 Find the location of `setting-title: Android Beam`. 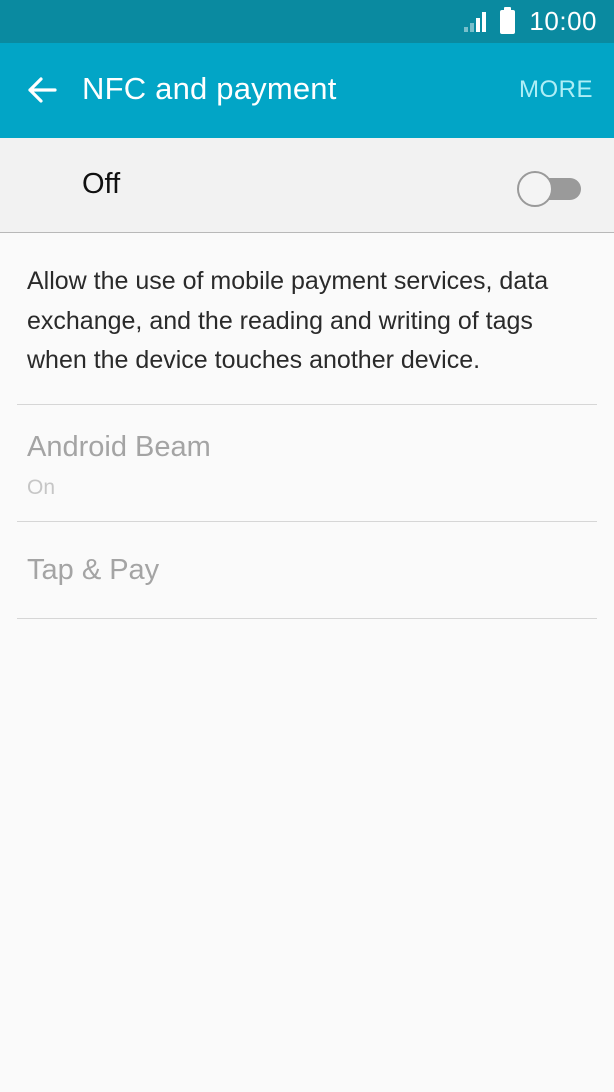

setting-title: Android Beam is located at coordinates (119, 447).